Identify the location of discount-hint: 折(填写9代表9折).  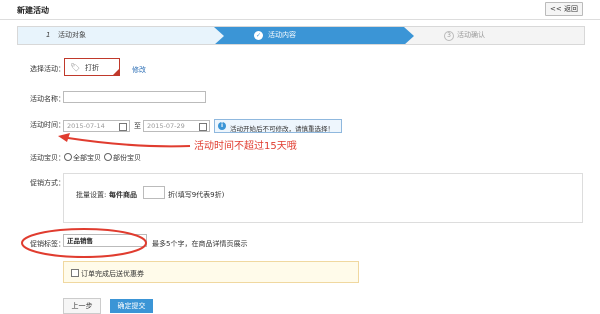
(196, 195).